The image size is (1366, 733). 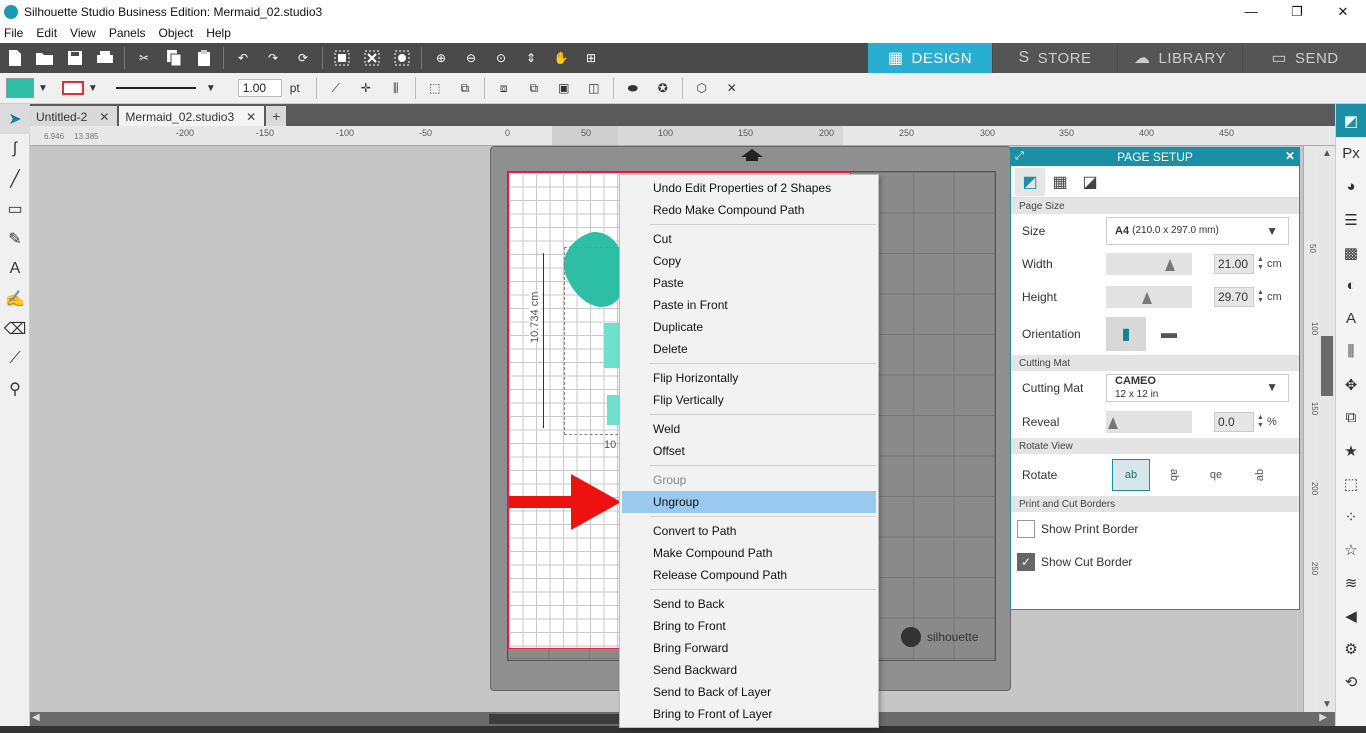 What do you see at coordinates (1019, 156) in the screenshot?
I see `panel-expand-icon: ⤢` at bounding box center [1019, 156].